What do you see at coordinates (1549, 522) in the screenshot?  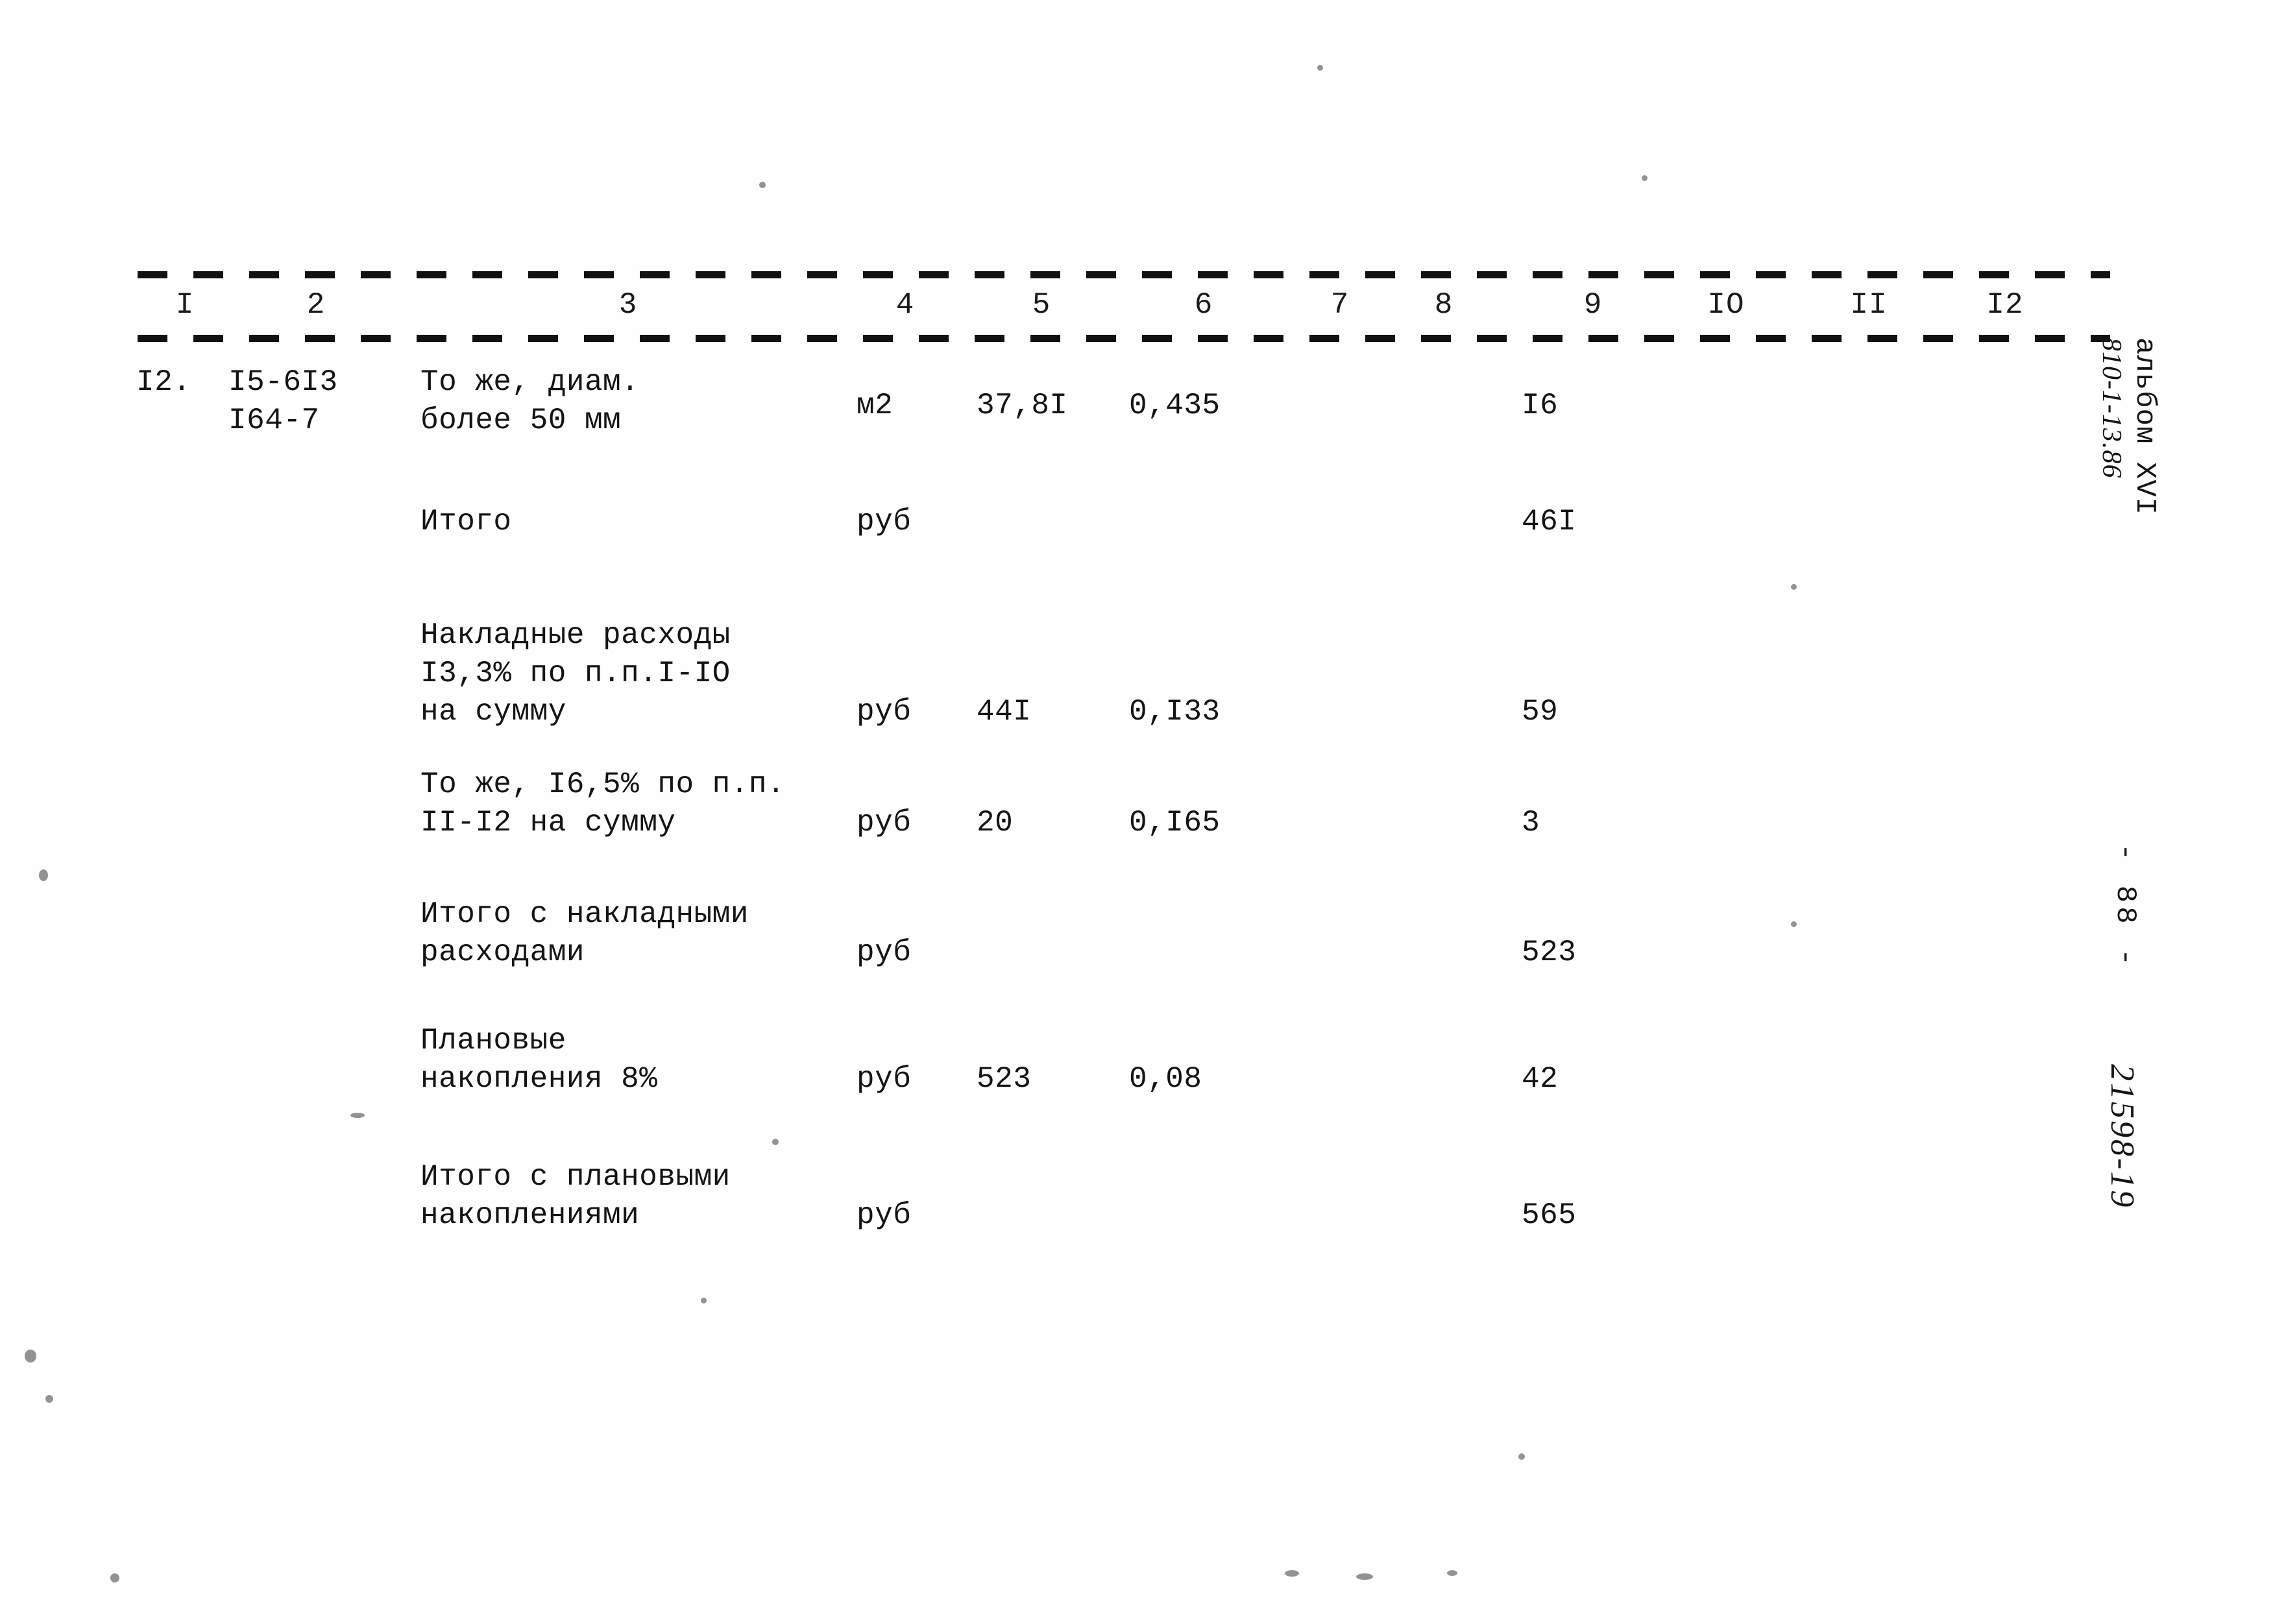 I see `row-amount: 46I` at bounding box center [1549, 522].